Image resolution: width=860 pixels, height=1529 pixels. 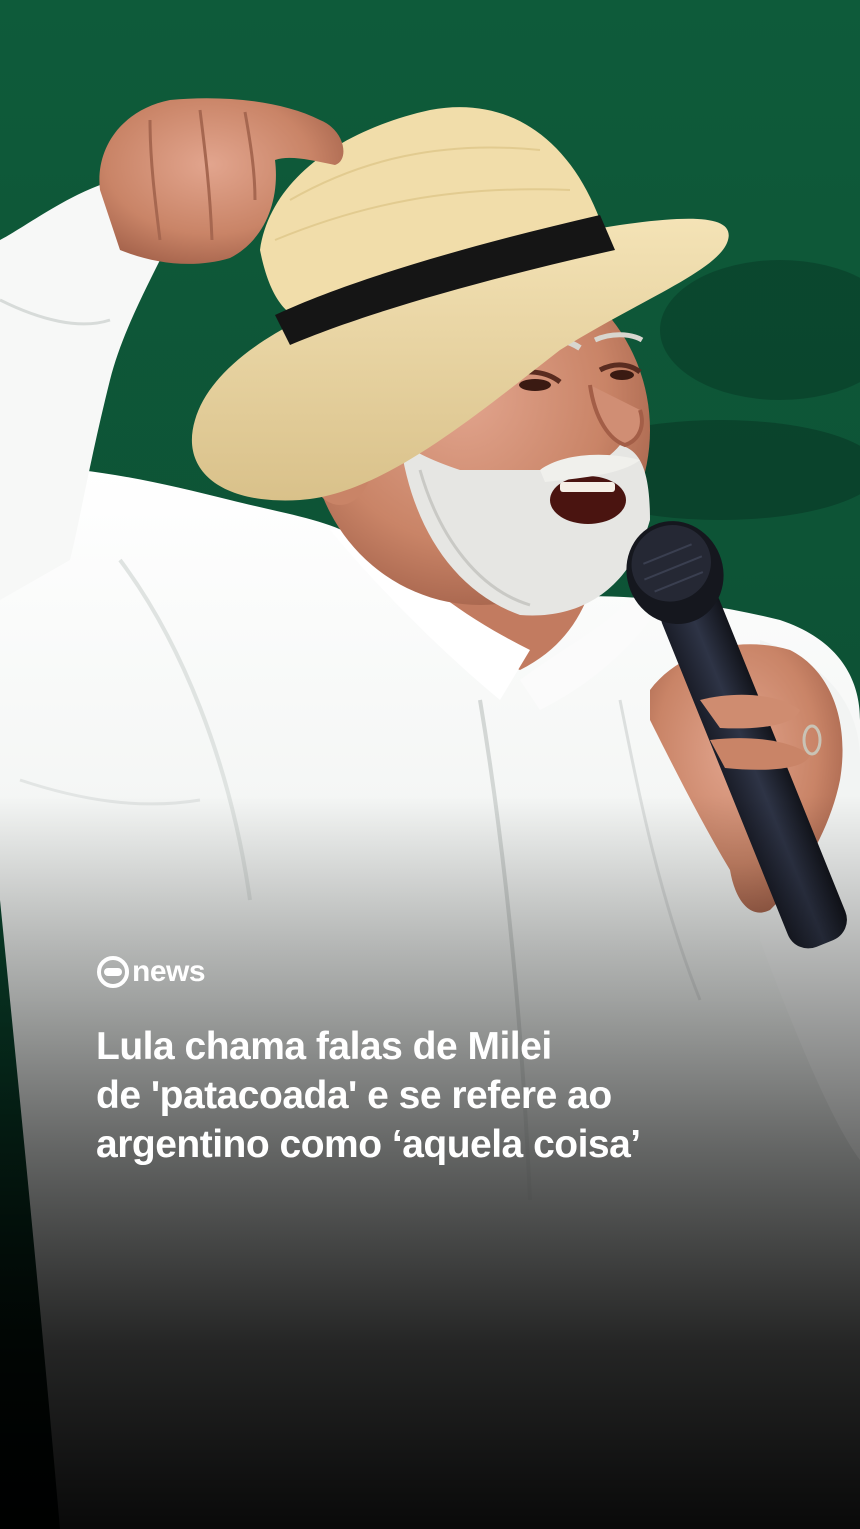 I want to click on brand-logo: news, so click(x=151, y=972).